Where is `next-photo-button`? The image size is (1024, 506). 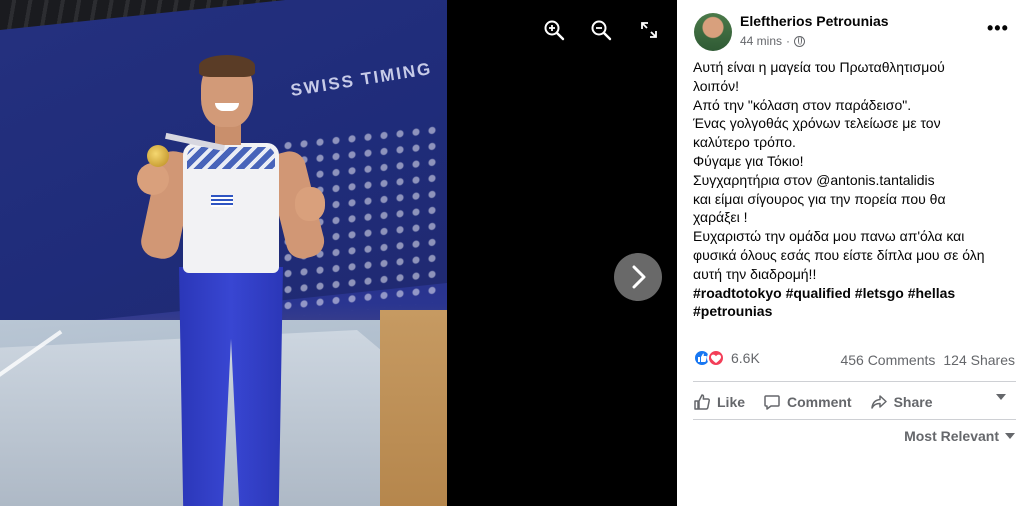 next-photo-button is located at coordinates (638, 277).